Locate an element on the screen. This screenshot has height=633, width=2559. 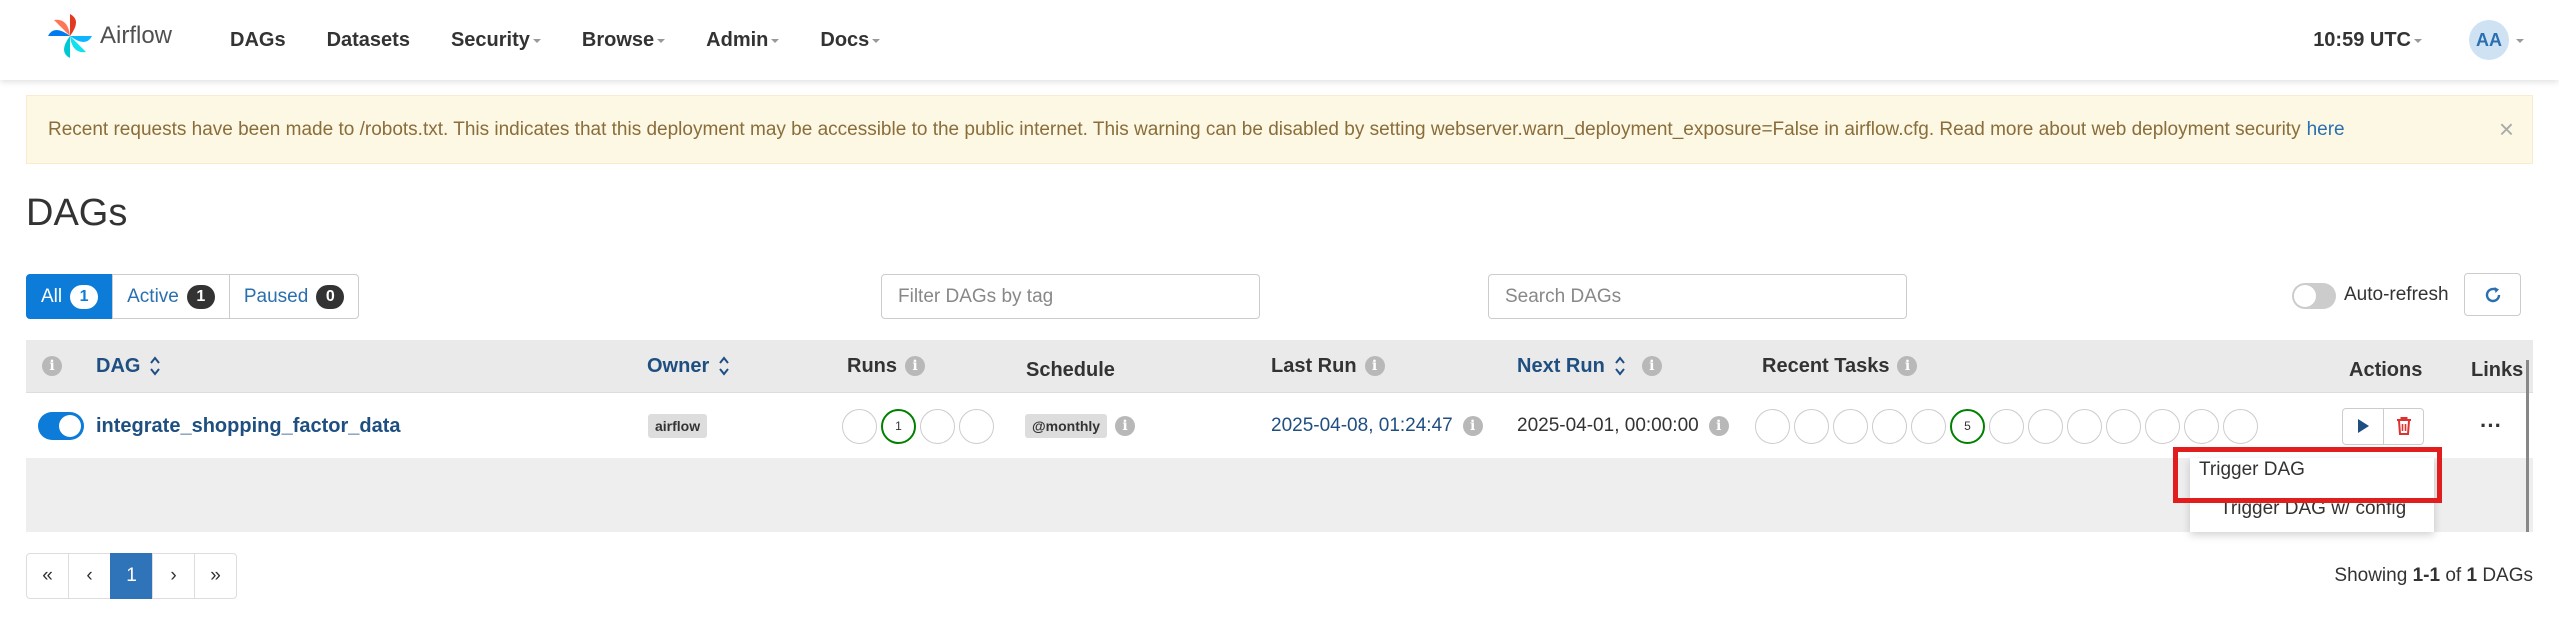
schedule-tag: @monthly is located at coordinates (1066, 426).